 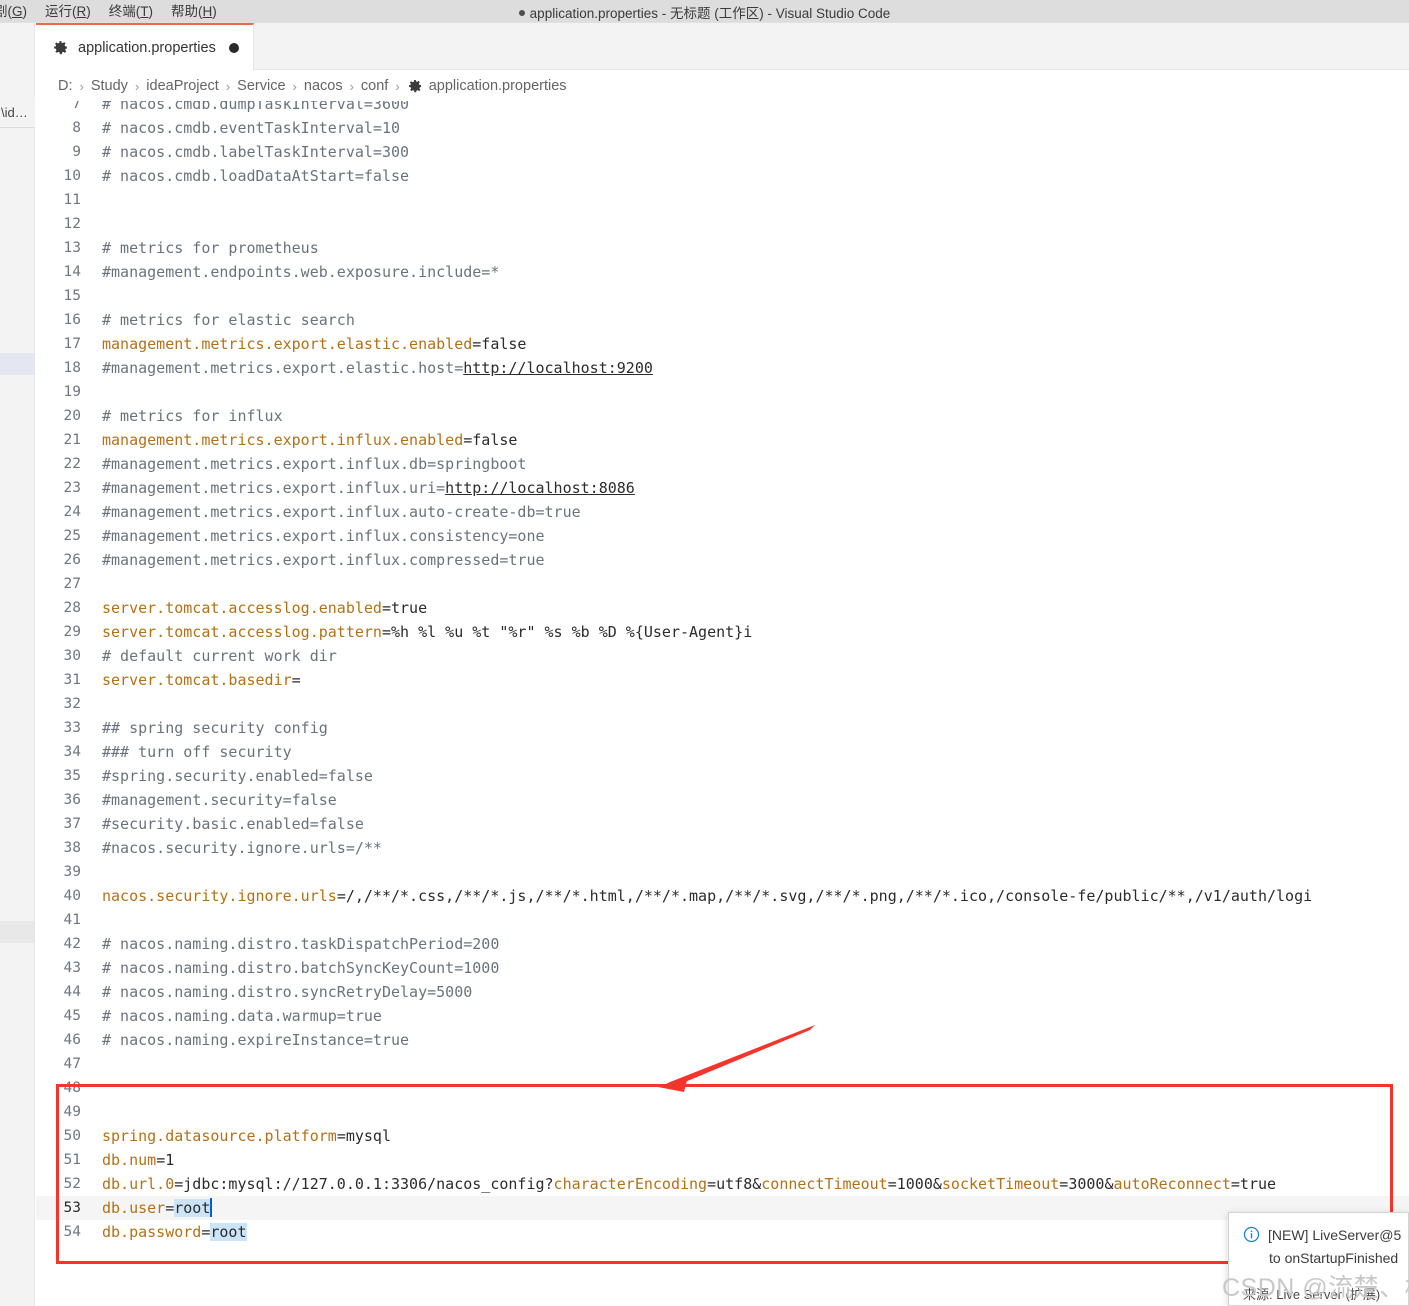 I want to click on line-content: server.tomcat.accesslog.enabled=true, so click(x=264, y=608).